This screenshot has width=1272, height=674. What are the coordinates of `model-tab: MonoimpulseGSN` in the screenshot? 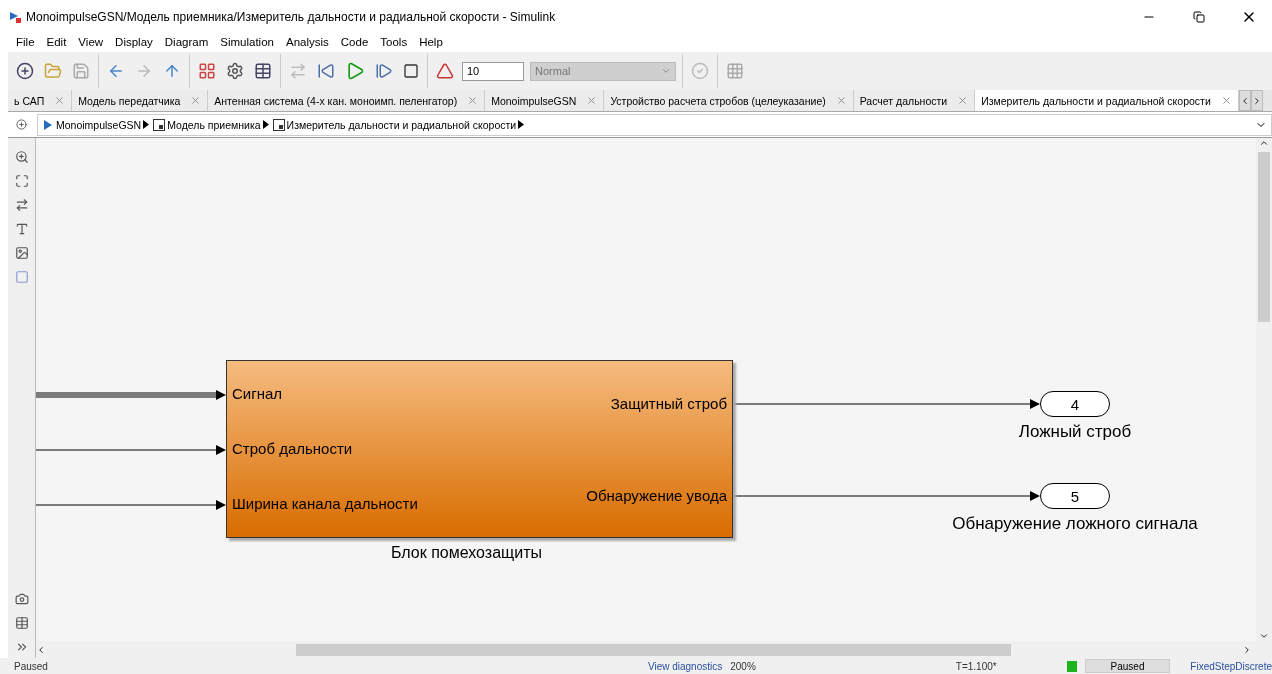 It's located at (545, 100).